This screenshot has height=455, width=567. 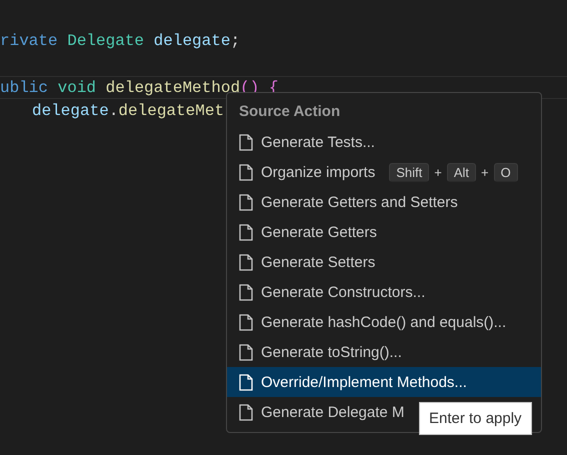 I want to click on menu-item: Generate Getters, so click(x=306, y=232).